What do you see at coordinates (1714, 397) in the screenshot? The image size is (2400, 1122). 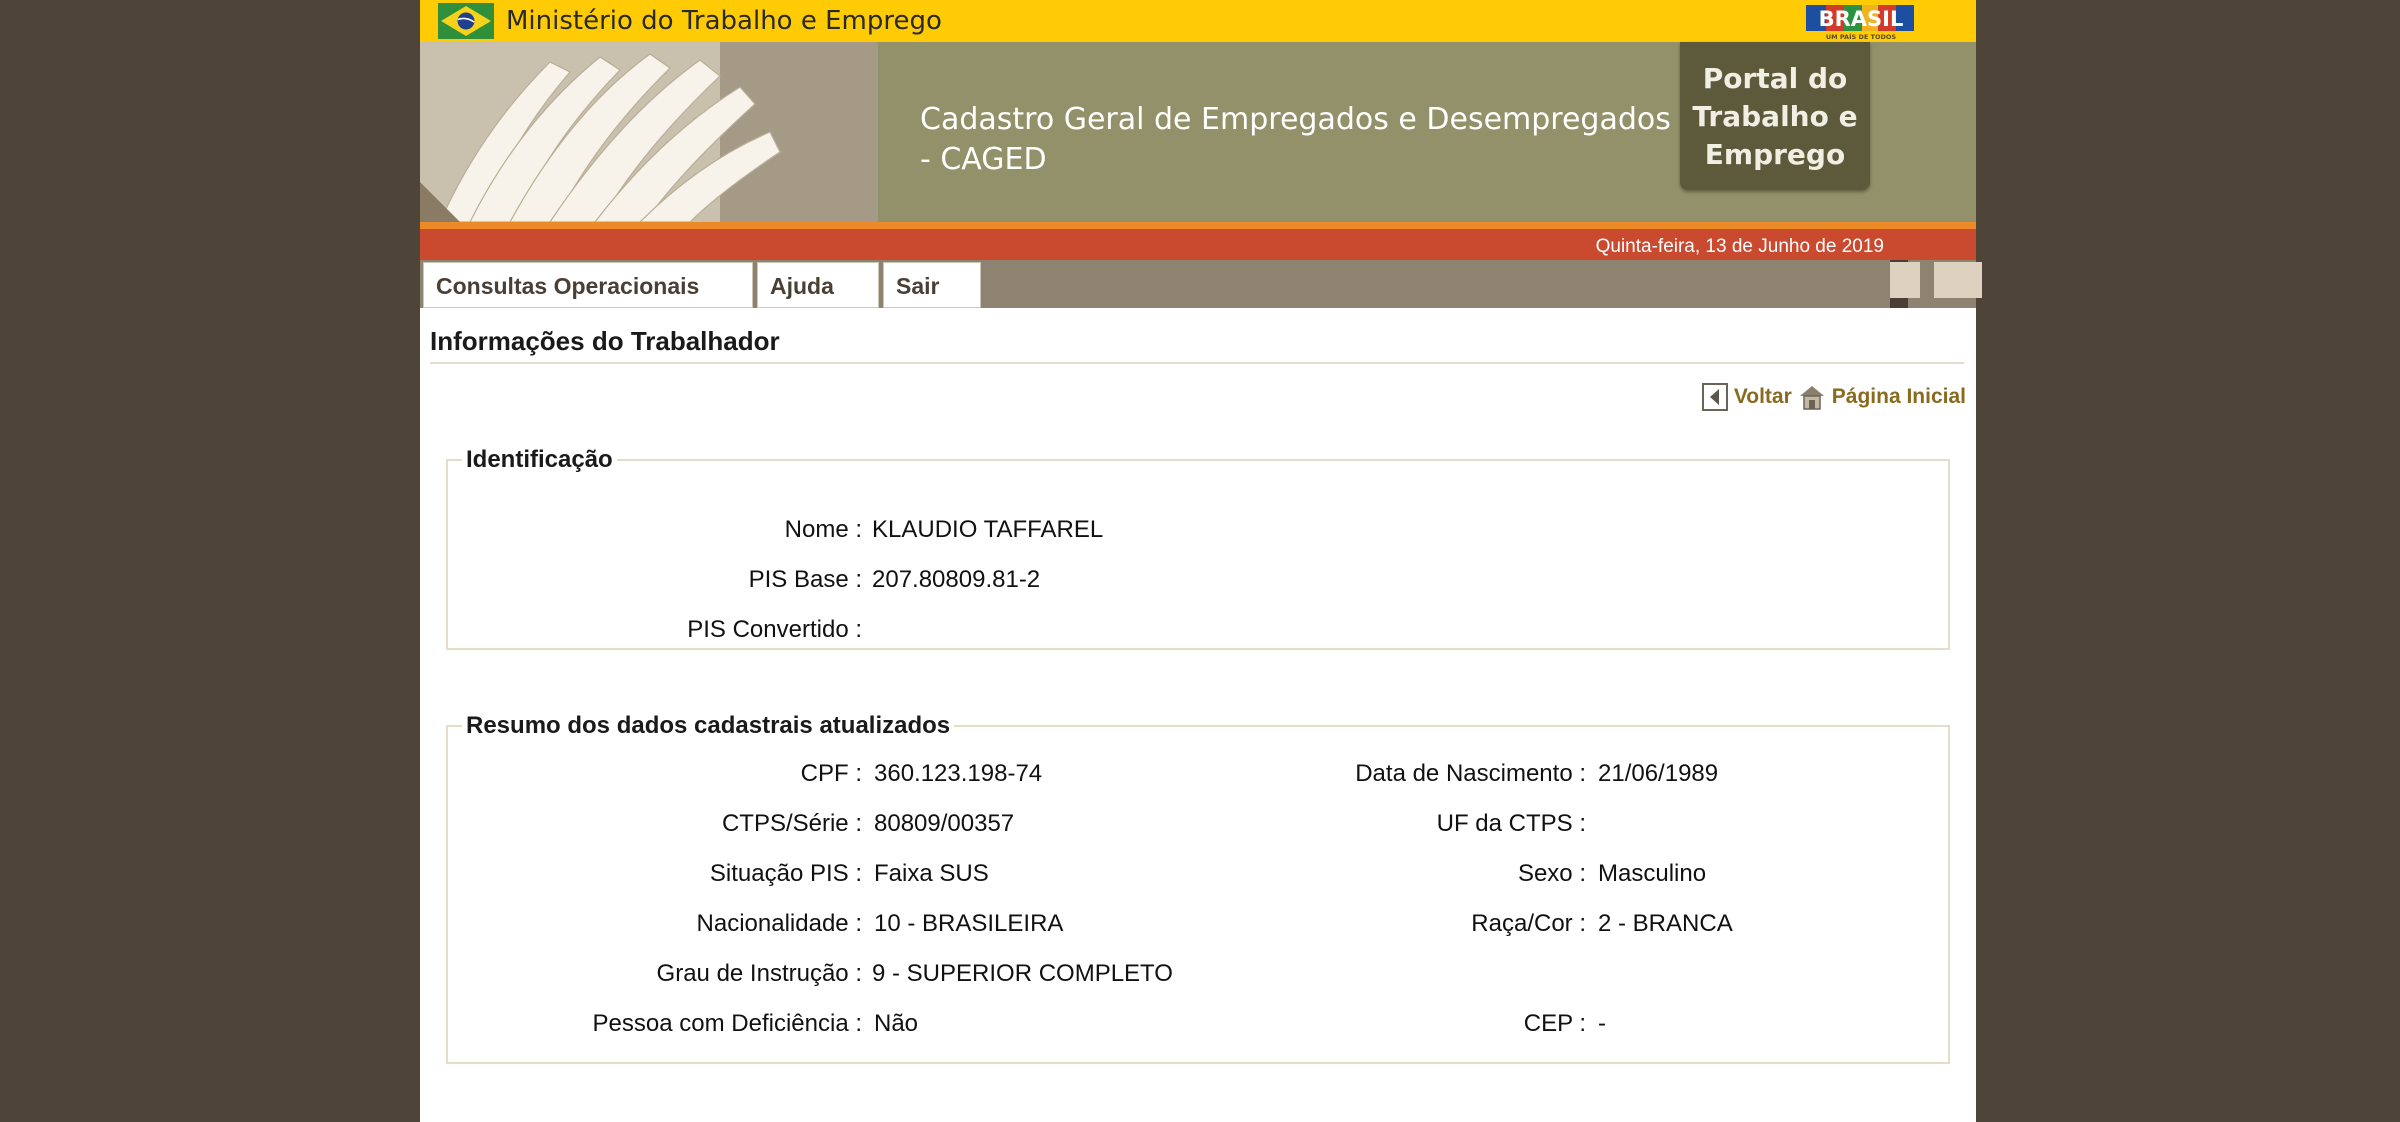 I see `back-arrow-icon` at bounding box center [1714, 397].